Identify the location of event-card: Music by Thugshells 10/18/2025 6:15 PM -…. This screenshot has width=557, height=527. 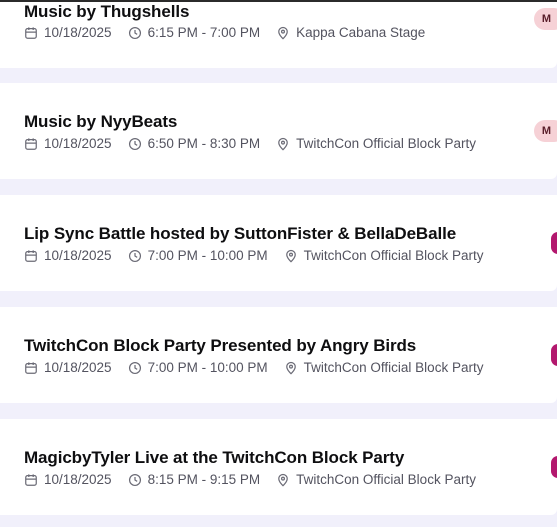
(278, 35).